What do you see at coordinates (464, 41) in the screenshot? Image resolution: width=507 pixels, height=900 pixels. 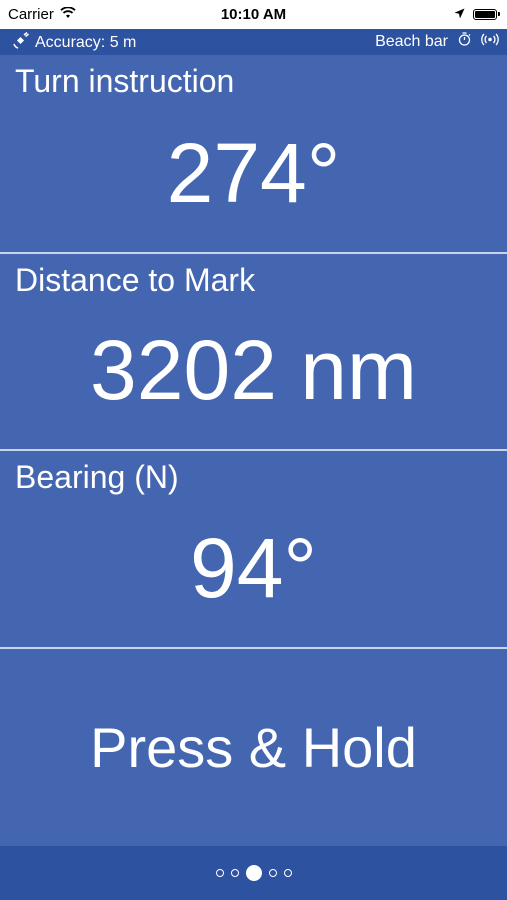 I see `stopwatch-icon` at bounding box center [464, 41].